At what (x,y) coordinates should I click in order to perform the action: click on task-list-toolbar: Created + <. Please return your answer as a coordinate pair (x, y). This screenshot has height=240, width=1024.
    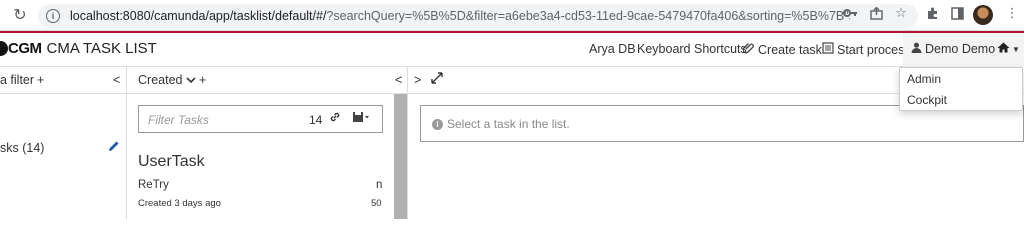
    Looking at the image, I should click on (267, 80).